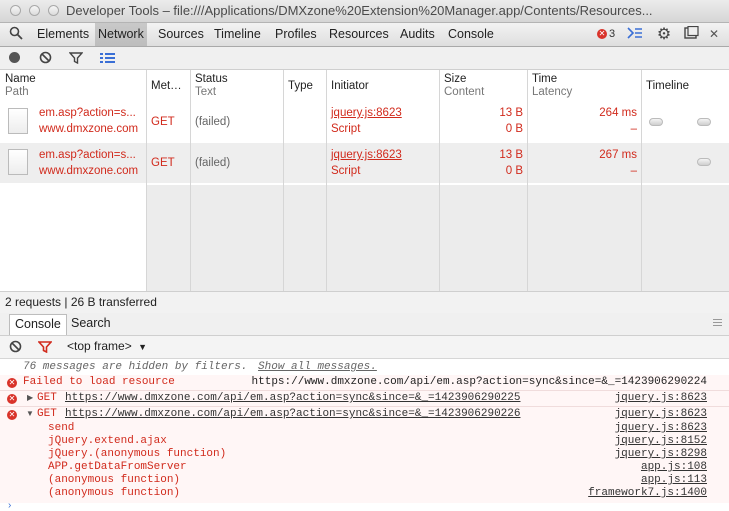 The image size is (729, 511). Describe the element at coordinates (364, 58) in the screenshot. I see `network-toolbar` at that location.